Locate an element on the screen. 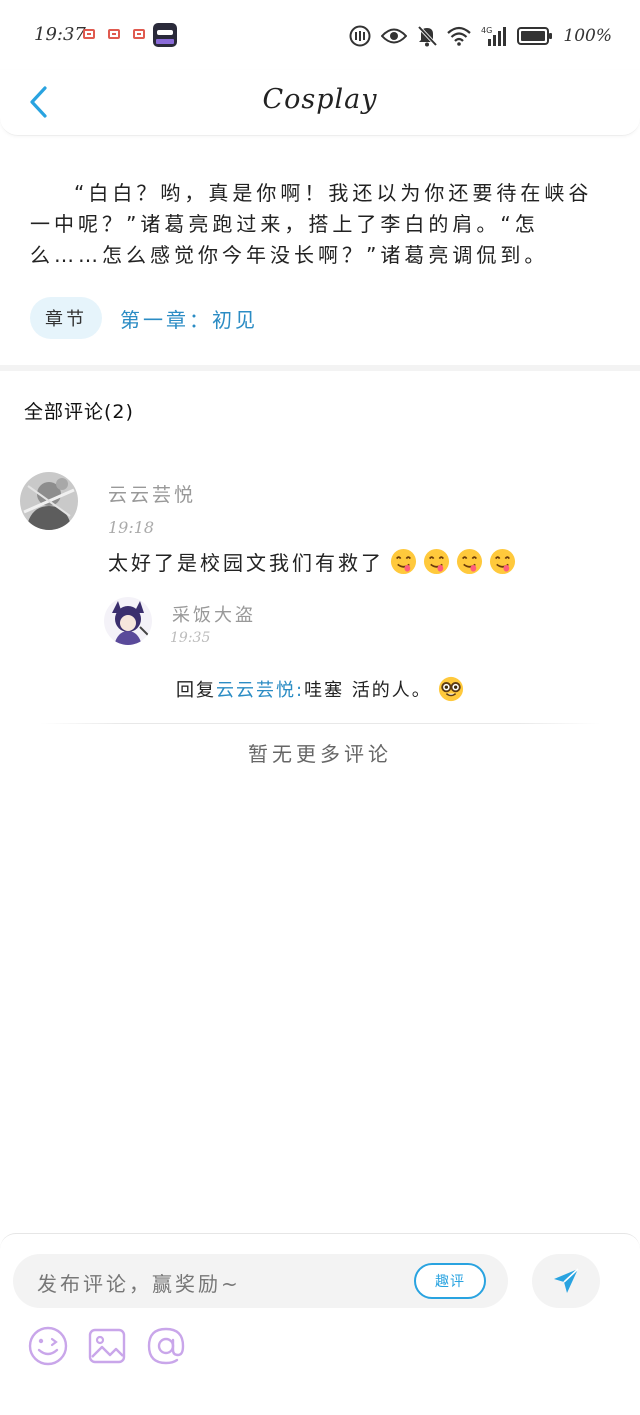 The width and height of the screenshot is (640, 1415). section-divider is located at coordinates (320, 368).